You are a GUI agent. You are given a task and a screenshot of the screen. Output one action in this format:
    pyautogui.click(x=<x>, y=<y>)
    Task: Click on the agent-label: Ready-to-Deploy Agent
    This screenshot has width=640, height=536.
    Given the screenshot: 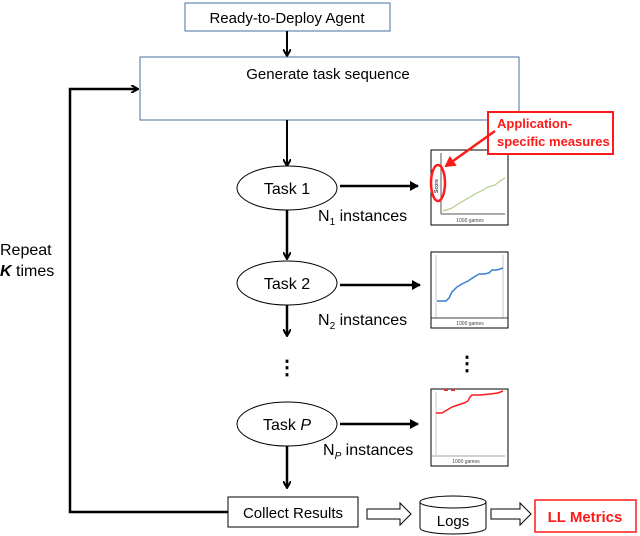 What is the action you would take?
    pyautogui.click(x=287, y=18)
    